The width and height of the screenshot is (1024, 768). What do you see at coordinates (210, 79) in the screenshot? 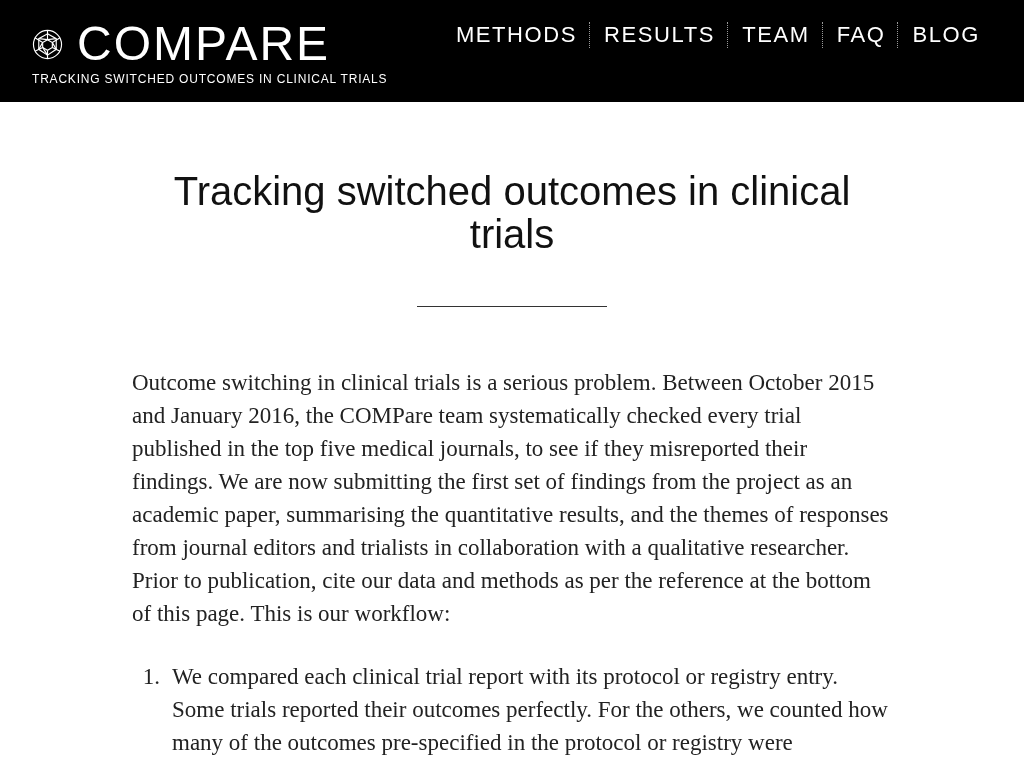
I see `site-tagline: TRACKING SWITCHED OUTCOMES IN CLINICAL TRIALS` at bounding box center [210, 79].